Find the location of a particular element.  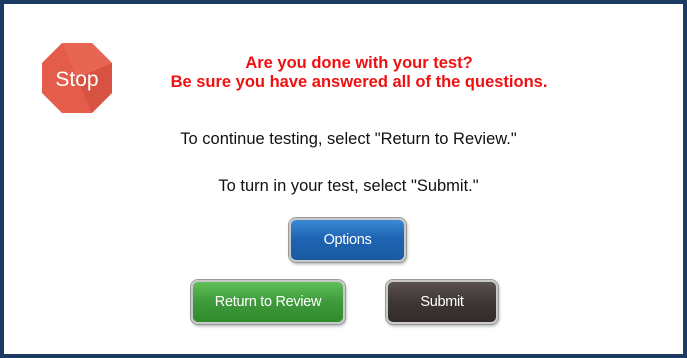

instruction-submit: To turn in your test, select "Submit." is located at coordinates (348, 186).